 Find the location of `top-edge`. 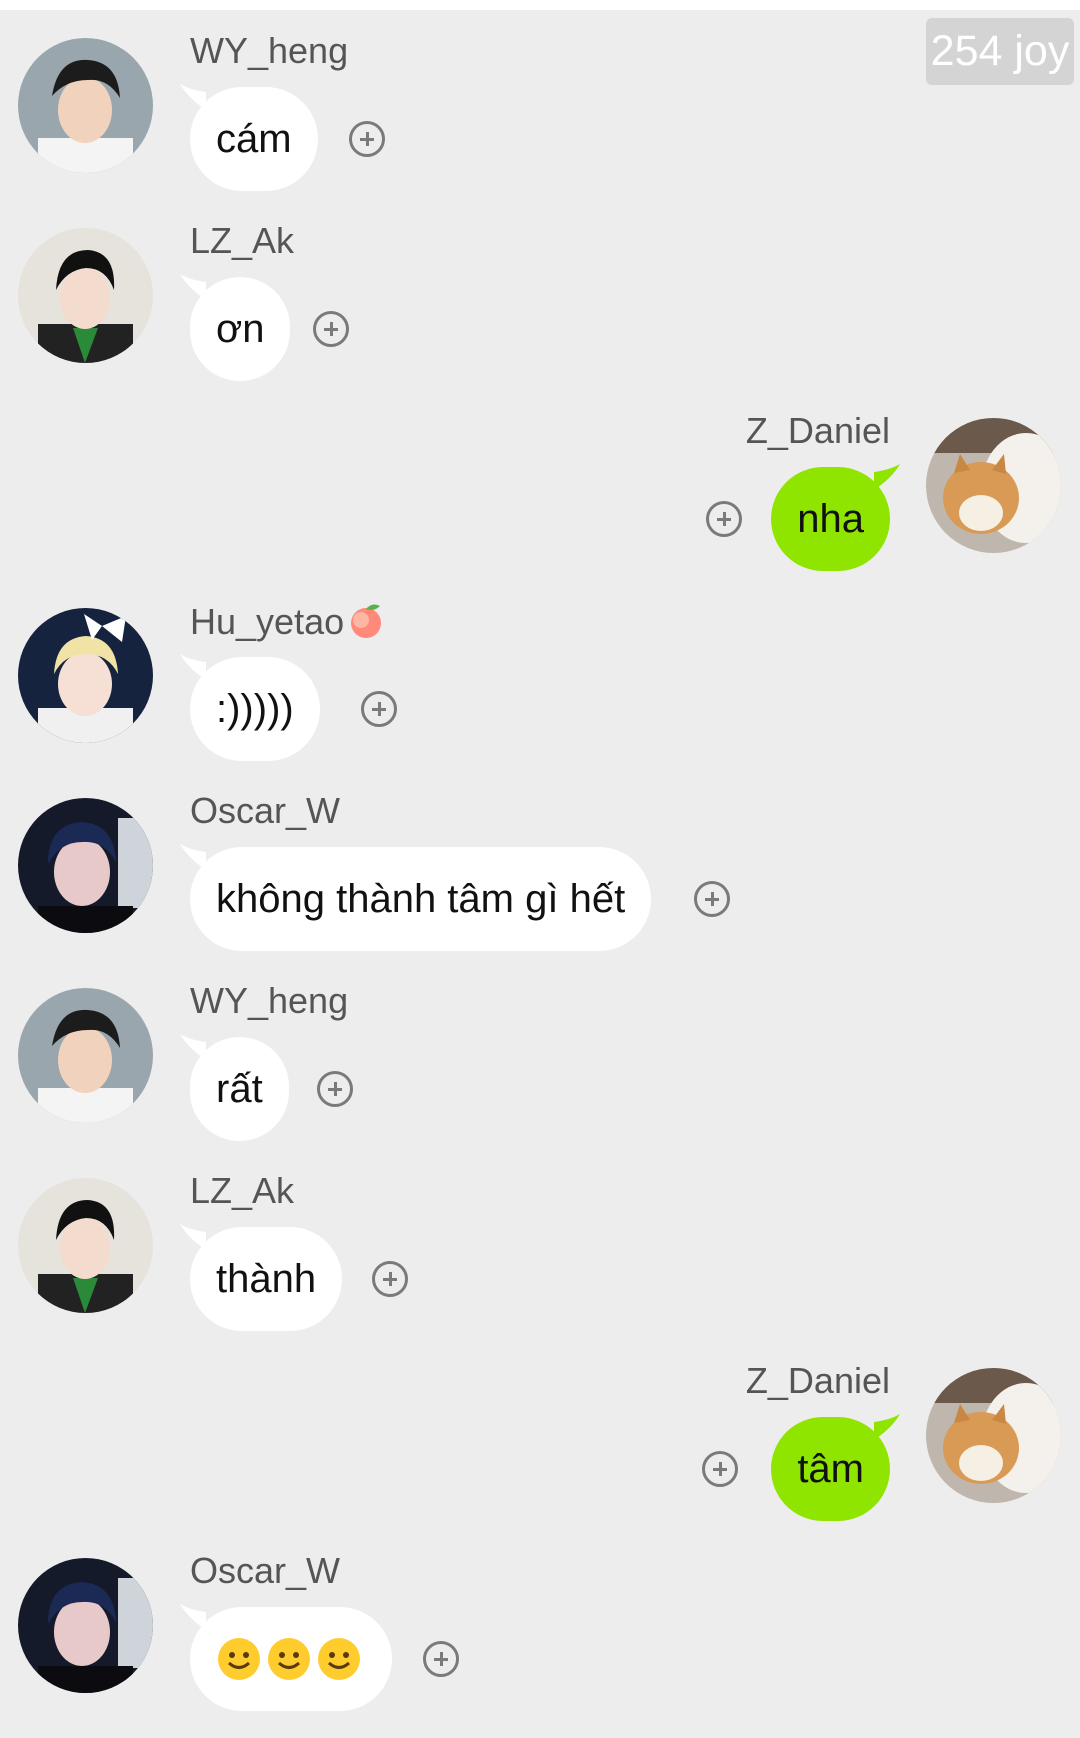

top-edge is located at coordinates (540, 5).